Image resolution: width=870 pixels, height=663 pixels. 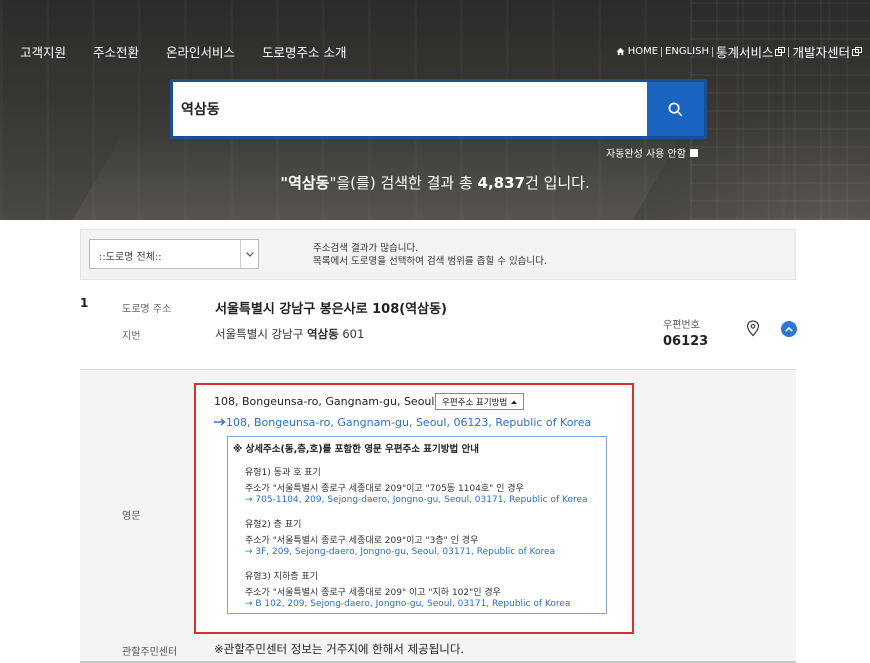 I want to click on zip-label: 우편번호, so click(x=681, y=325).